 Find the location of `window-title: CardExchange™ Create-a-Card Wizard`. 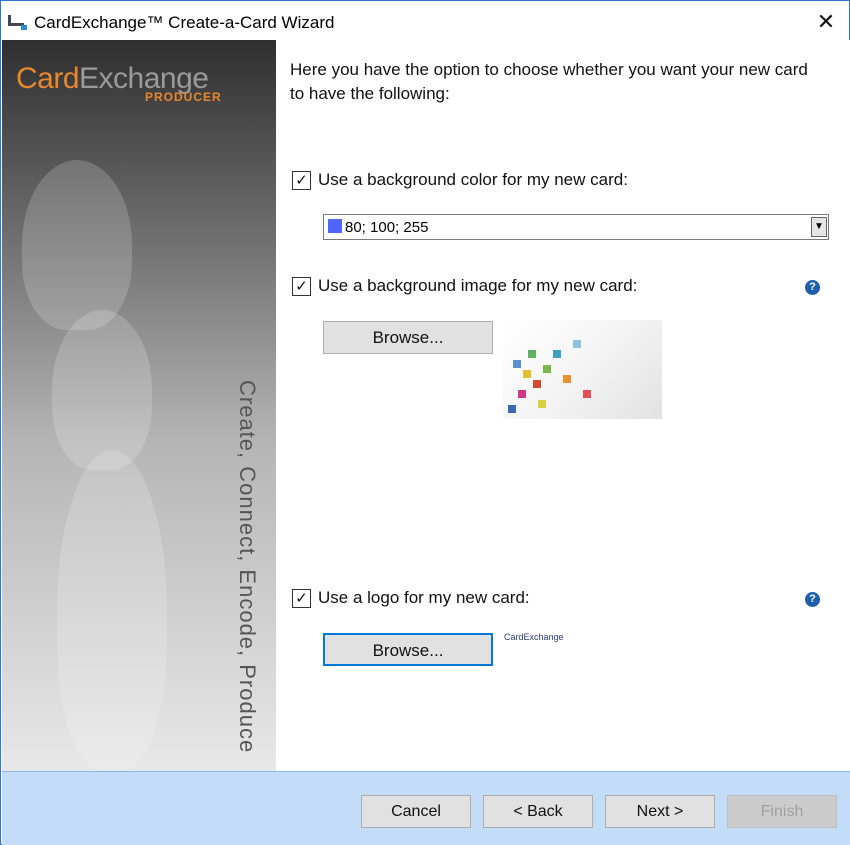

window-title: CardExchange™ Create-a-Card Wizard is located at coordinates (184, 22).